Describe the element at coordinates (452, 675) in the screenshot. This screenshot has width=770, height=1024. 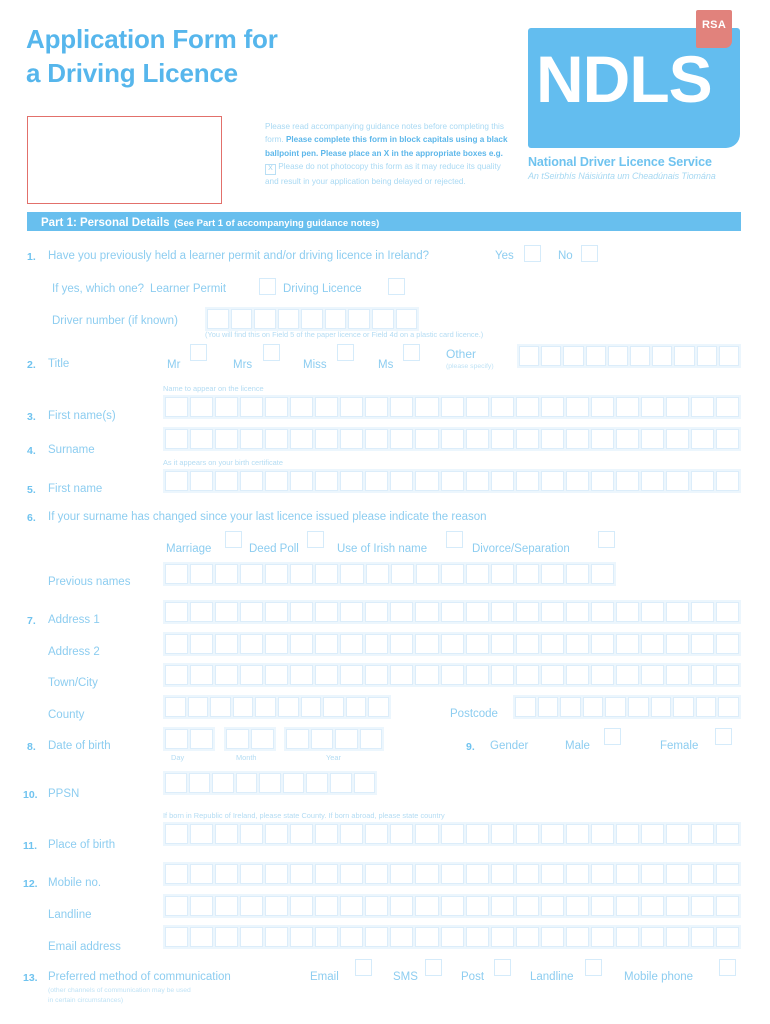
I see `town-city-input` at that location.